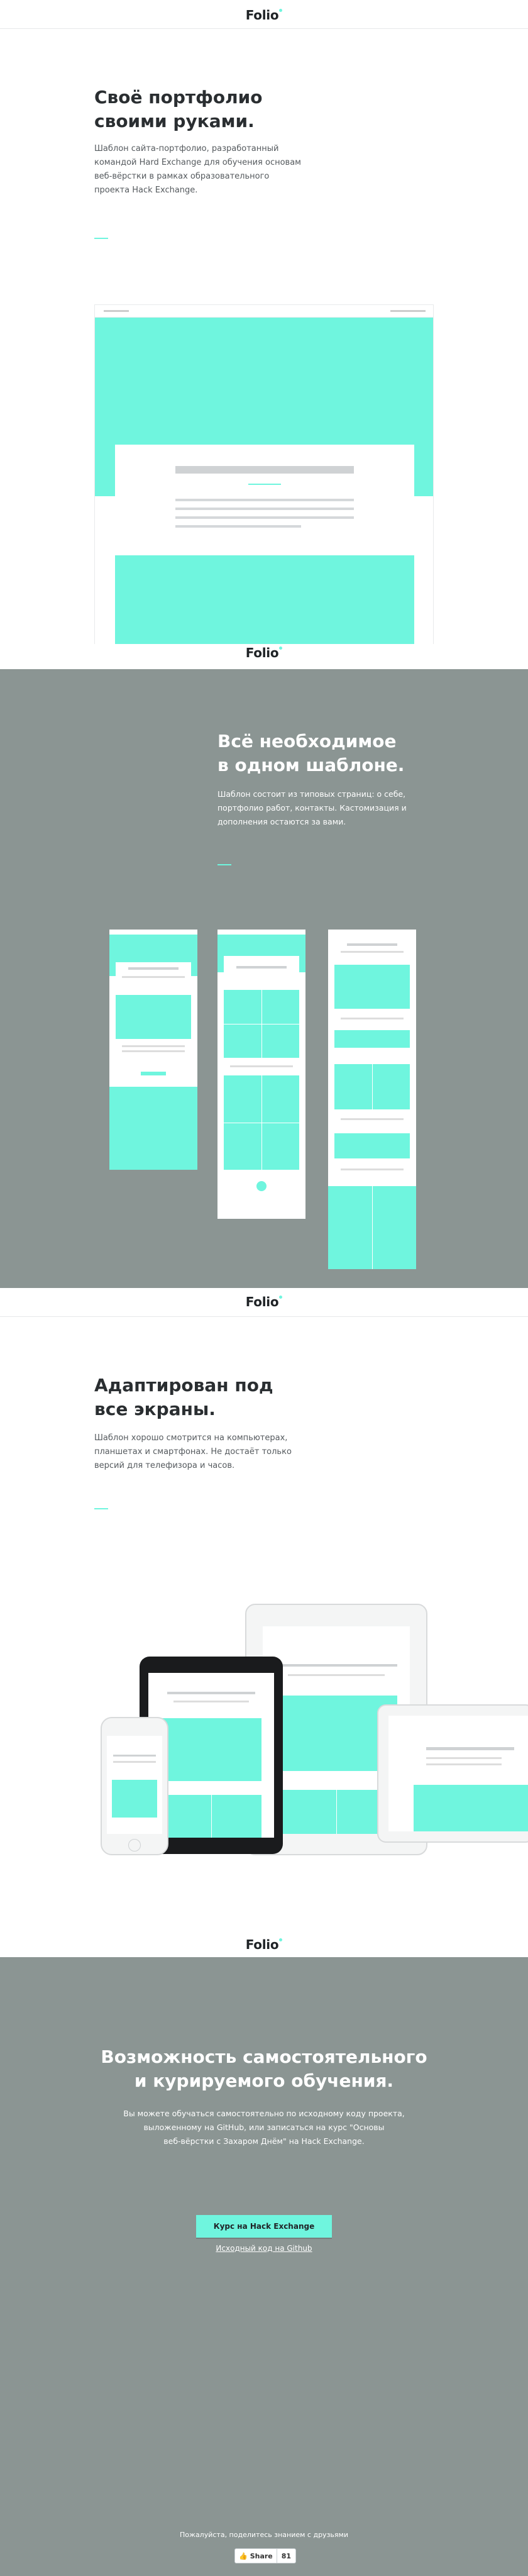 This screenshot has height=2576, width=528. What do you see at coordinates (264, 1729) in the screenshot?
I see `devices-illustration` at bounding box center [264, 1729].